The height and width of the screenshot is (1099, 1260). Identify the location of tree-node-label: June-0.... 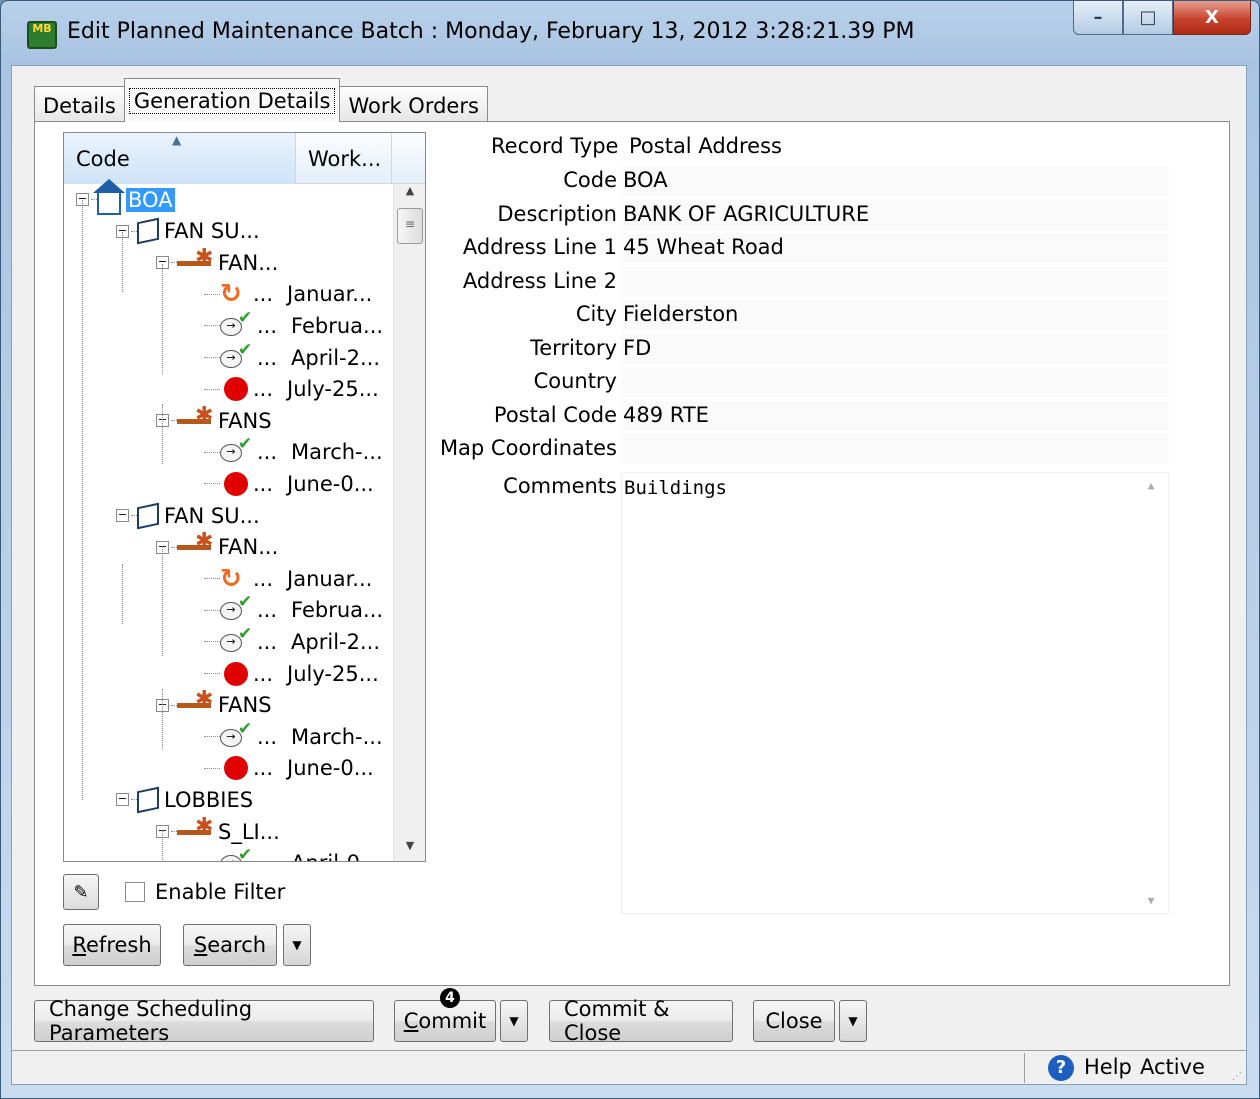
(330, 483).